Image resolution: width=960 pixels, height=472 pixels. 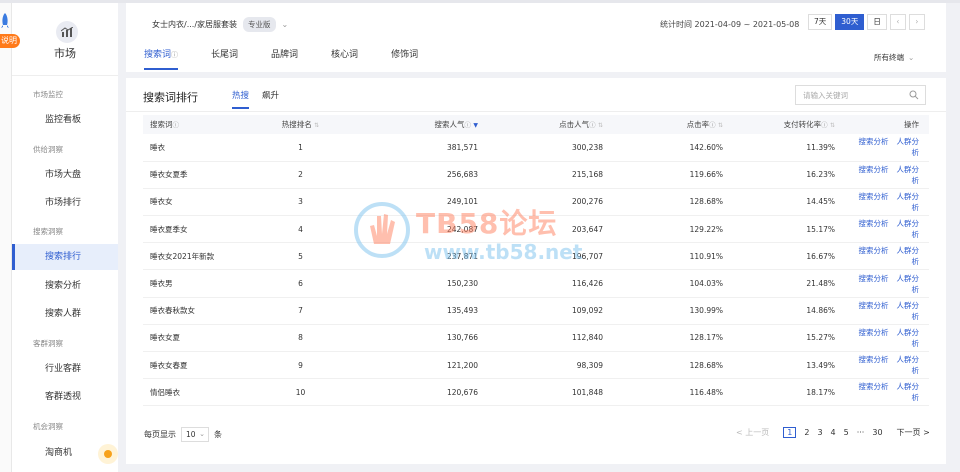 What do you see at coordinates (423, 124) in the screenshot?
I see `col-search-popularity: 搜索人气ⓘ ▼` at bounding box center [423, 124].